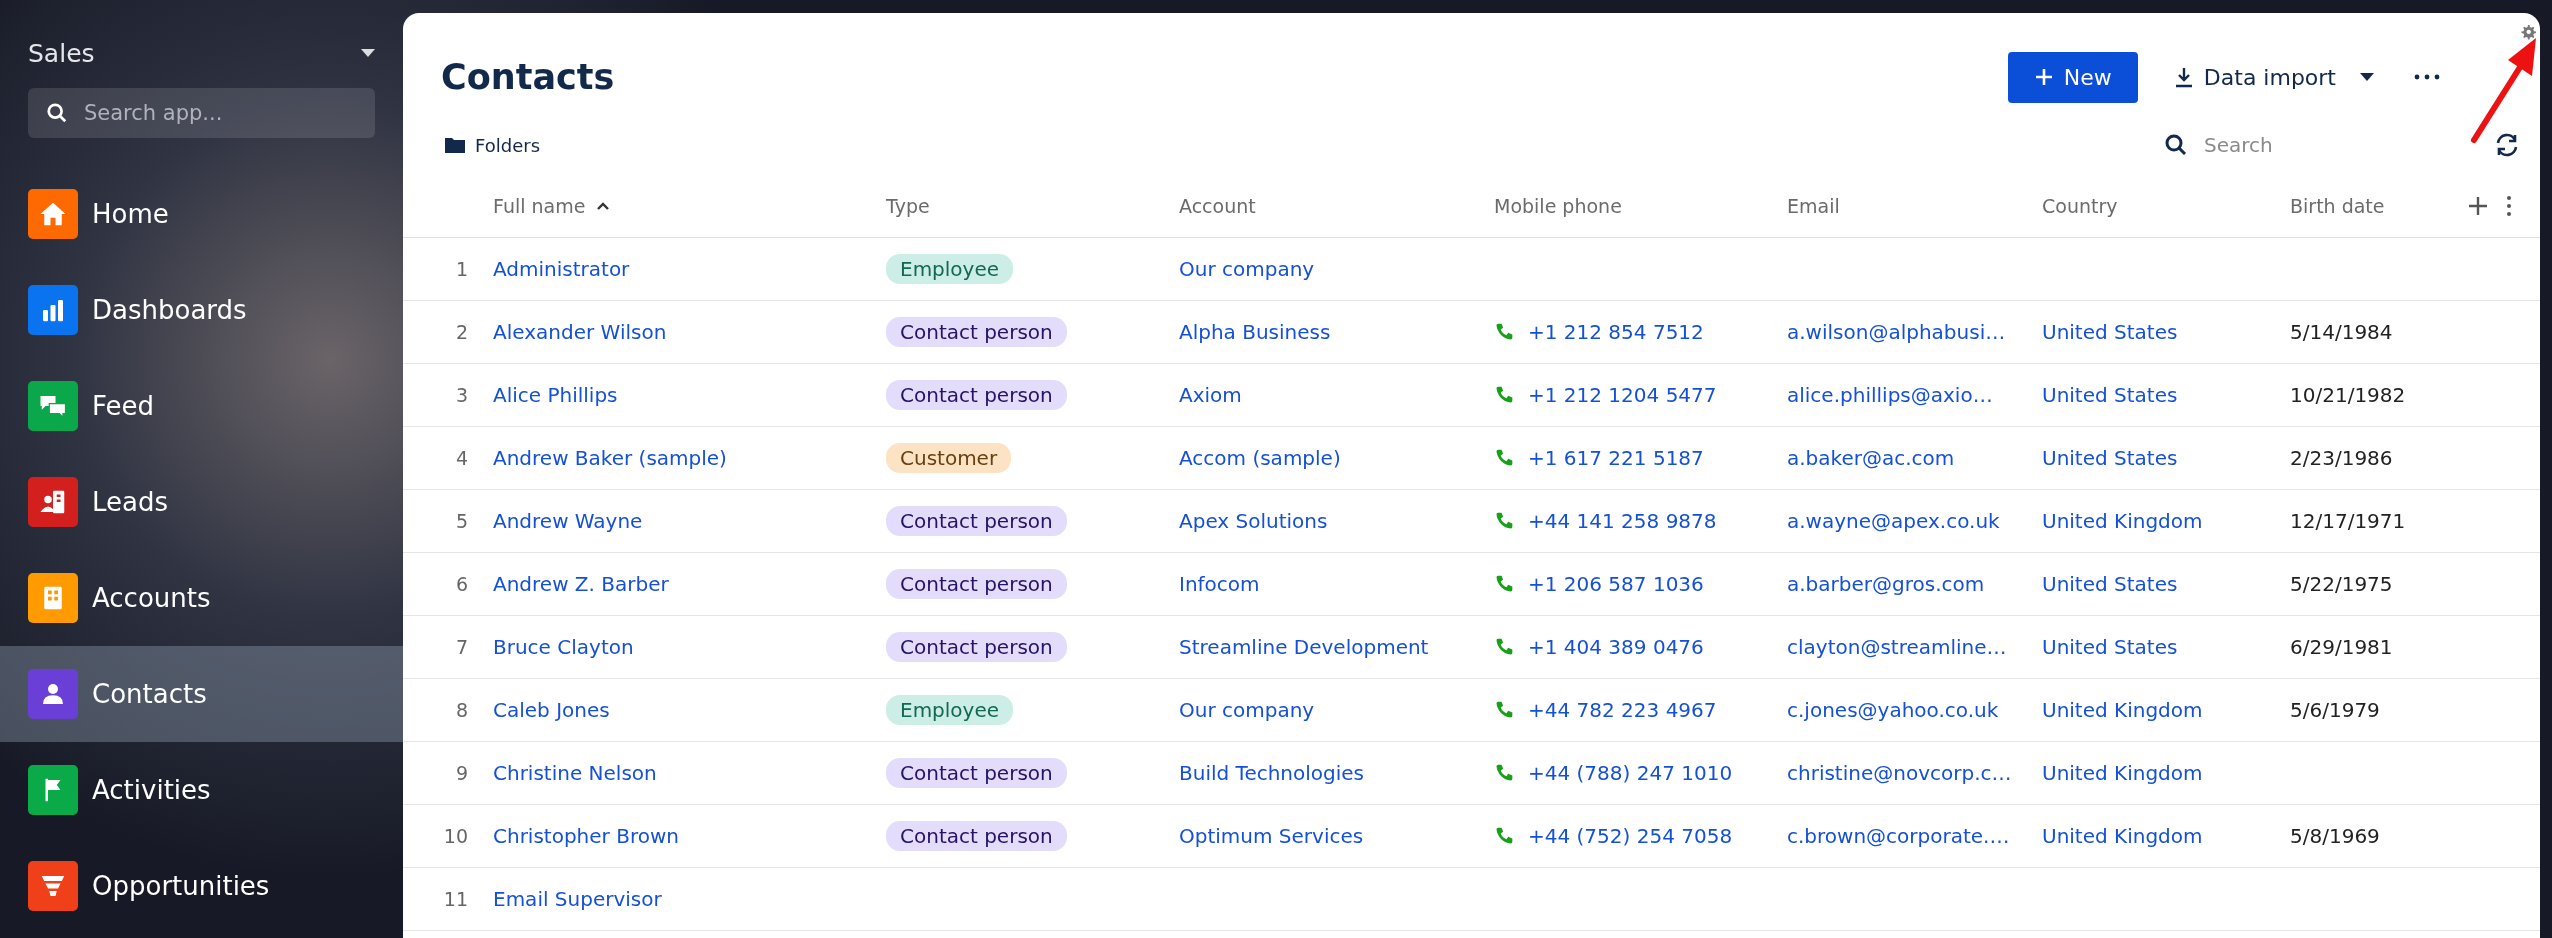 Image resolution: width=2552 pixels, height=938 pixels. Describe the element at coordinates (1630, 773) in the screenshot. I see `phone-link: +44 (788) 247 1010` at that location.